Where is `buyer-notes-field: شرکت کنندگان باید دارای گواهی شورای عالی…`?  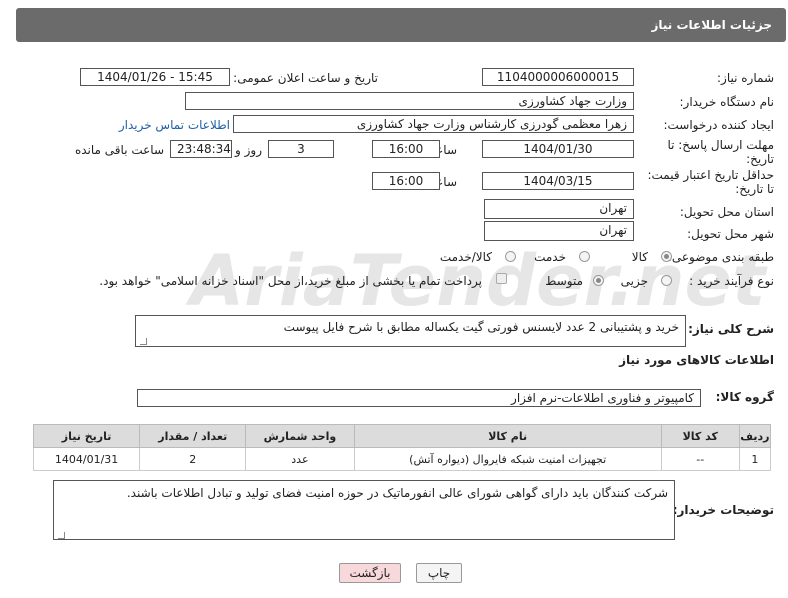 buyer-notes-field: شرکت کنندگان باید دارای گواهی شورای عالی… is located at coordinates (364, 510).